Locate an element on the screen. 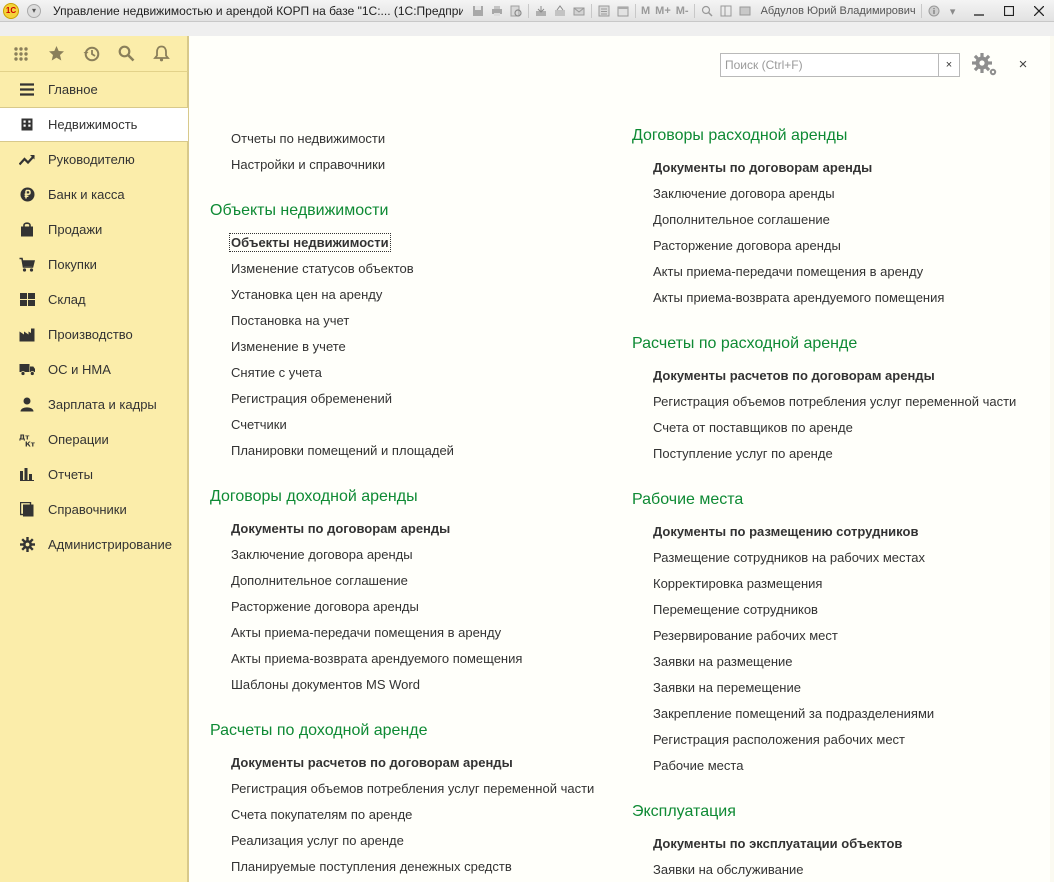  sidebar-item-sales: Продажи is located at coordinates (93, 229).